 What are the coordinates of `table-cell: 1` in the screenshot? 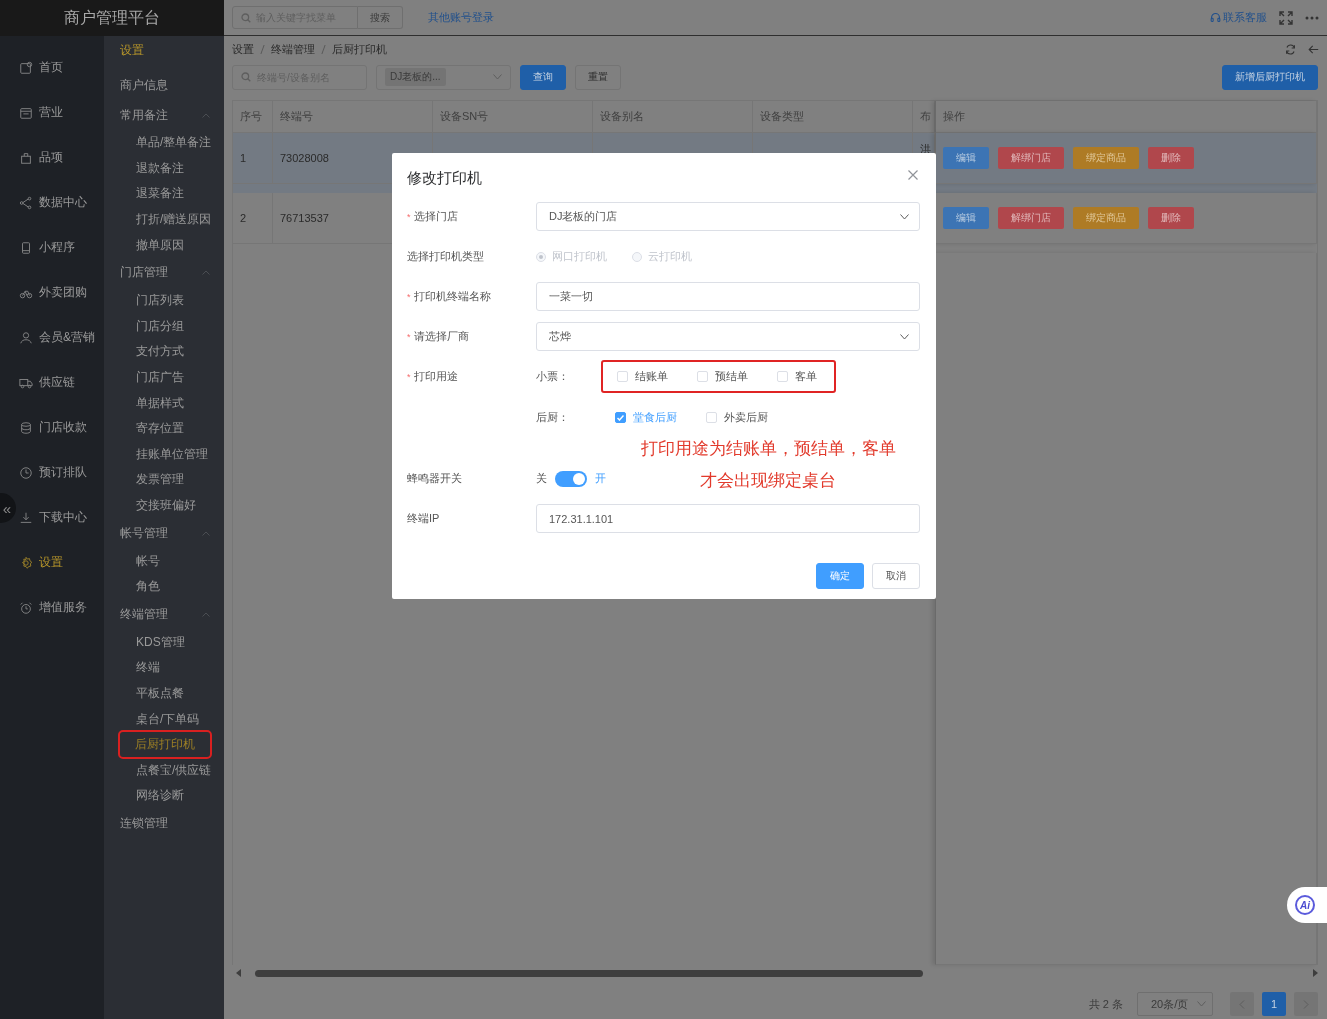 It's located at (243, 158).